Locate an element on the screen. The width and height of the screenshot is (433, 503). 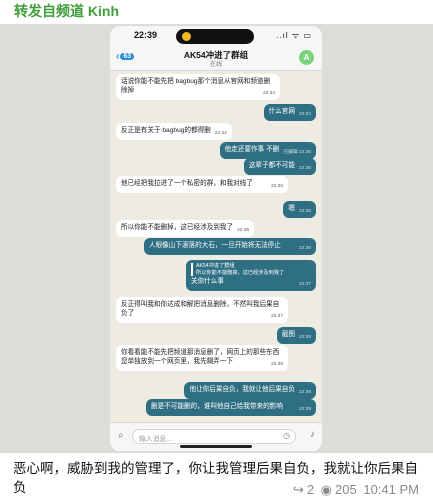
message-bubble: 反正得叫我和你达成和解把消息删除，不然叫我后果自负了 22:37 is located at coordinates (202, 310).